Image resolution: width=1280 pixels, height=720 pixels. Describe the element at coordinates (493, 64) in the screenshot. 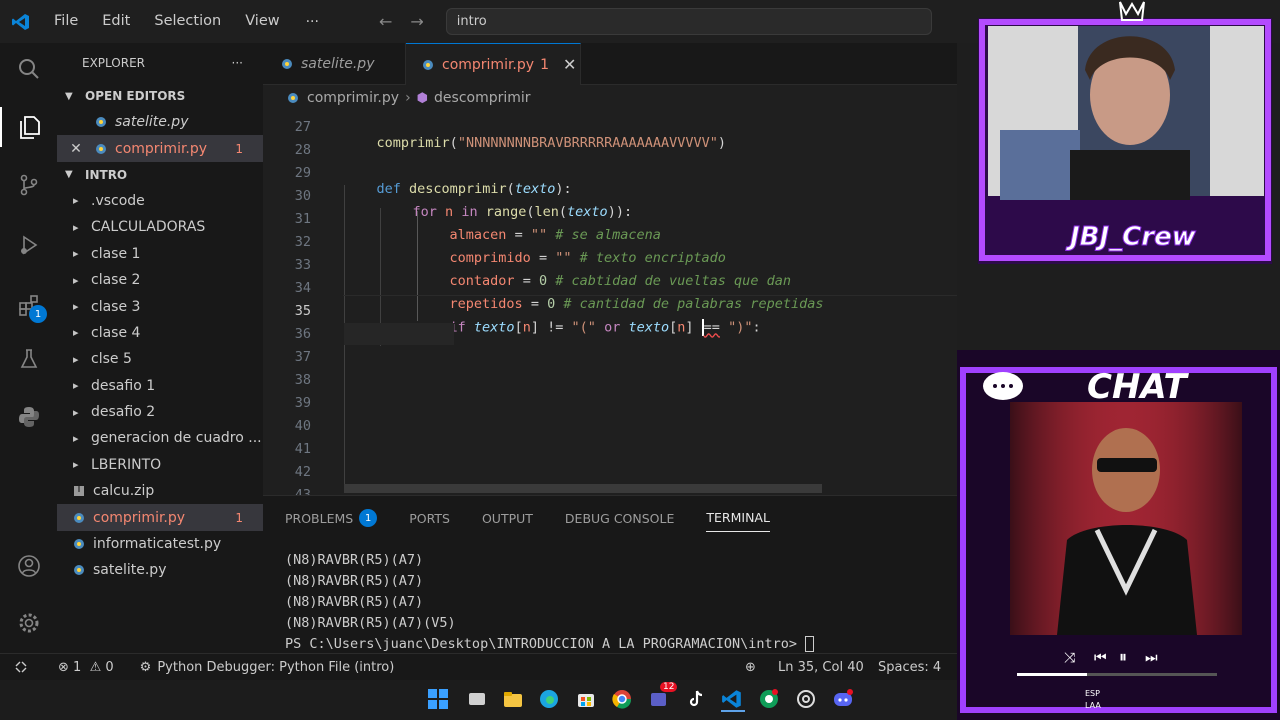

I see `tab-comprimir: comprimir.py 1 ✕` at that location.